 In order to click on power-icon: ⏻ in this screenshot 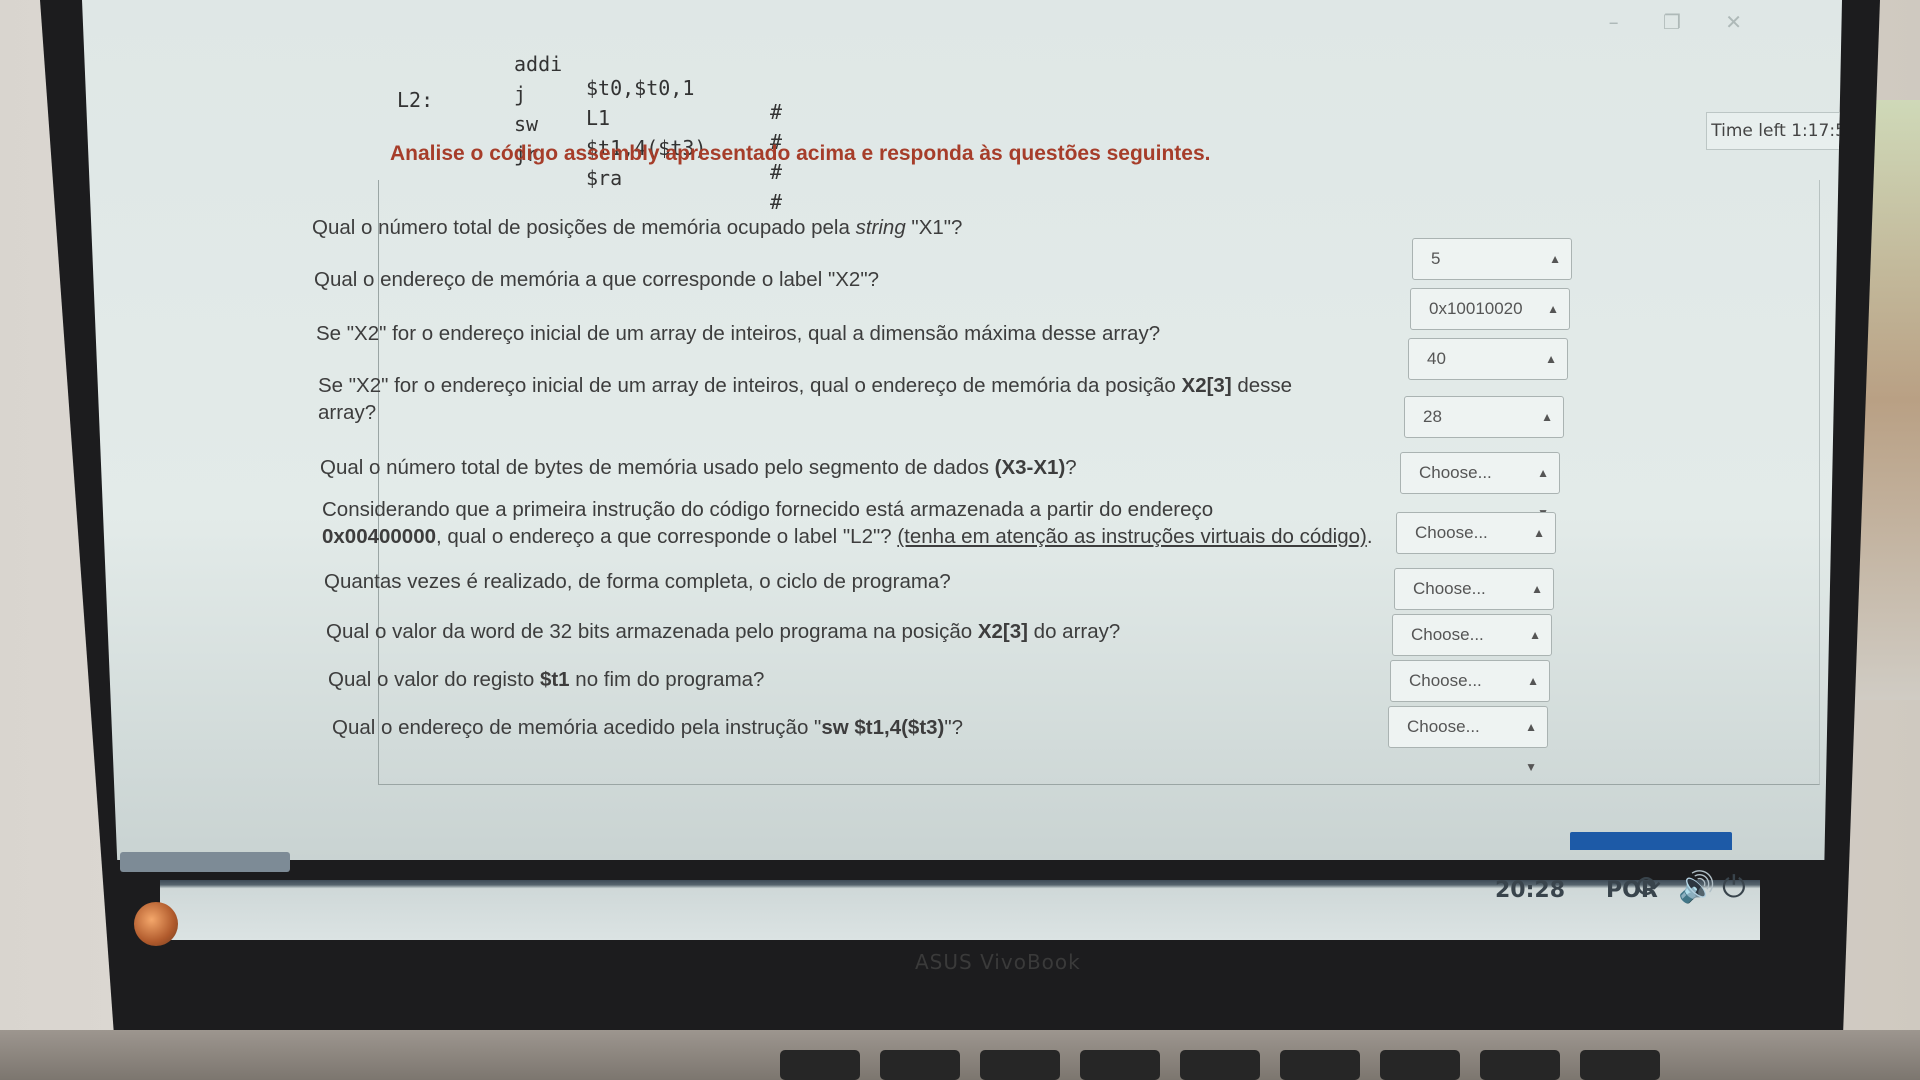, I will do `click(1734, 887)`.